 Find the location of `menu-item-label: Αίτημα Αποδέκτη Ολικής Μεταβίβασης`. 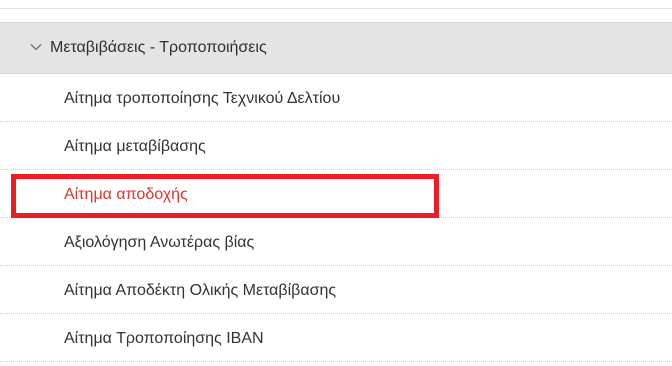

menu-item-label: Αίτημα Αποδέκτη Ολικής Μεταβίβασης is located at coordinates (200, 290).